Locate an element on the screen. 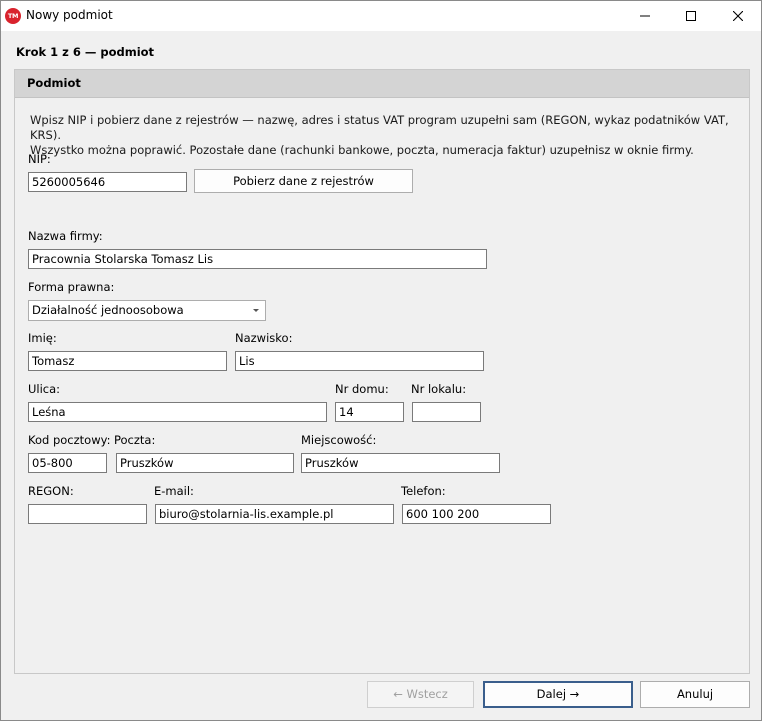 The image size is (762, 721). phone-label: Telefon: is located at coordinates (423, 491).